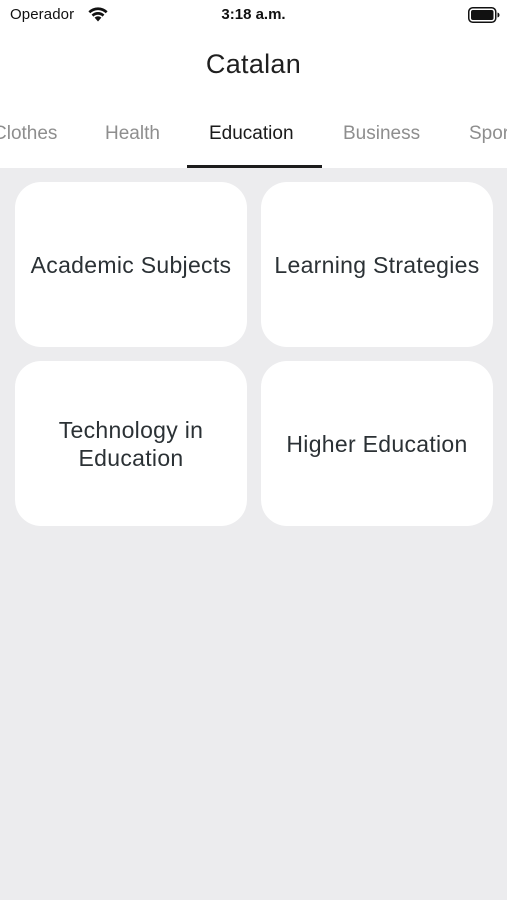  I want to click on category-card-academic-subjects: Academic Subjects, so click(131, 264).